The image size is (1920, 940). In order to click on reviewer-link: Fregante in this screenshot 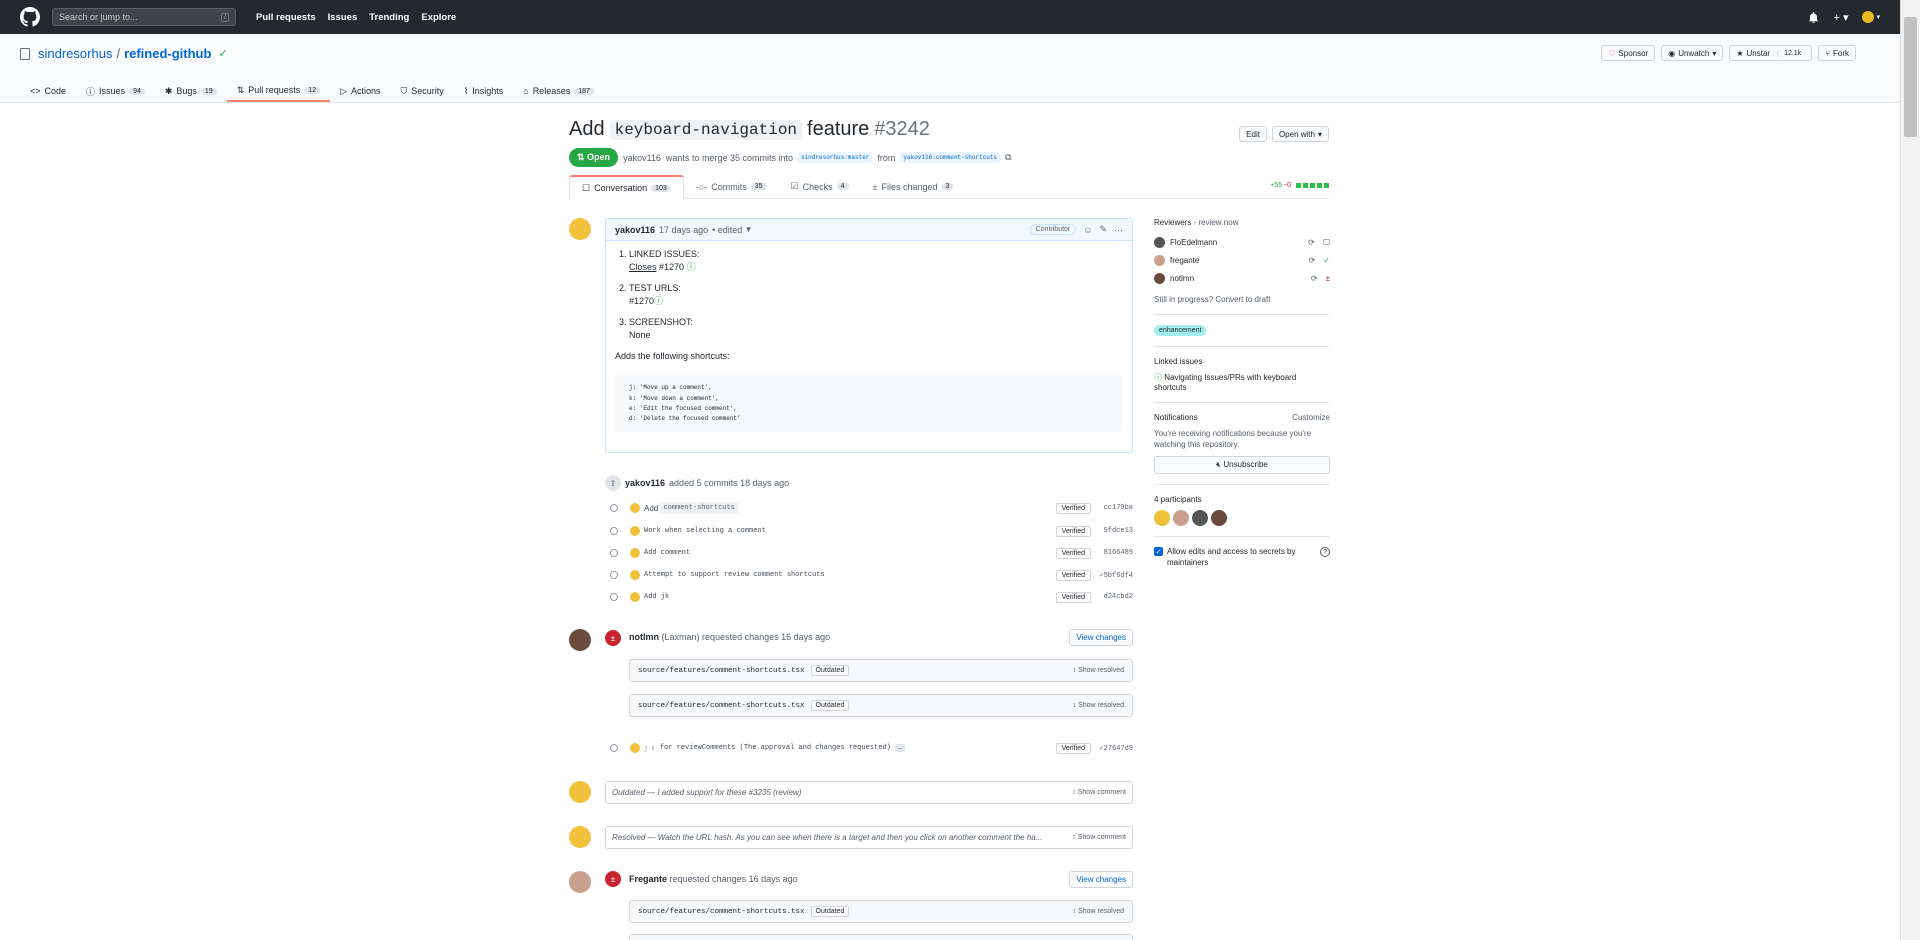, I will do `click(648, 879)`.